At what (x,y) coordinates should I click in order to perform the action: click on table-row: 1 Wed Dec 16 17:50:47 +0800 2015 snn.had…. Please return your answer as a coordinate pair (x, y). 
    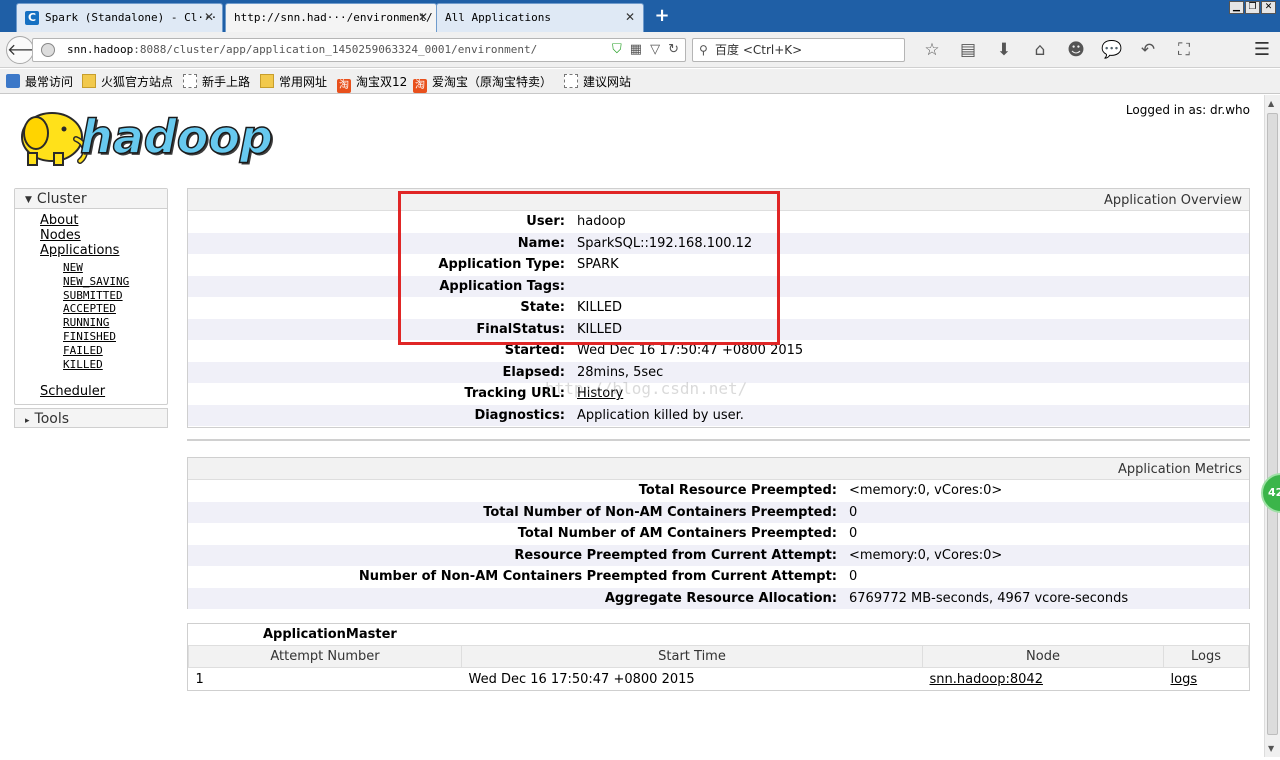
    Looking at the image, I should click on (719, 679).